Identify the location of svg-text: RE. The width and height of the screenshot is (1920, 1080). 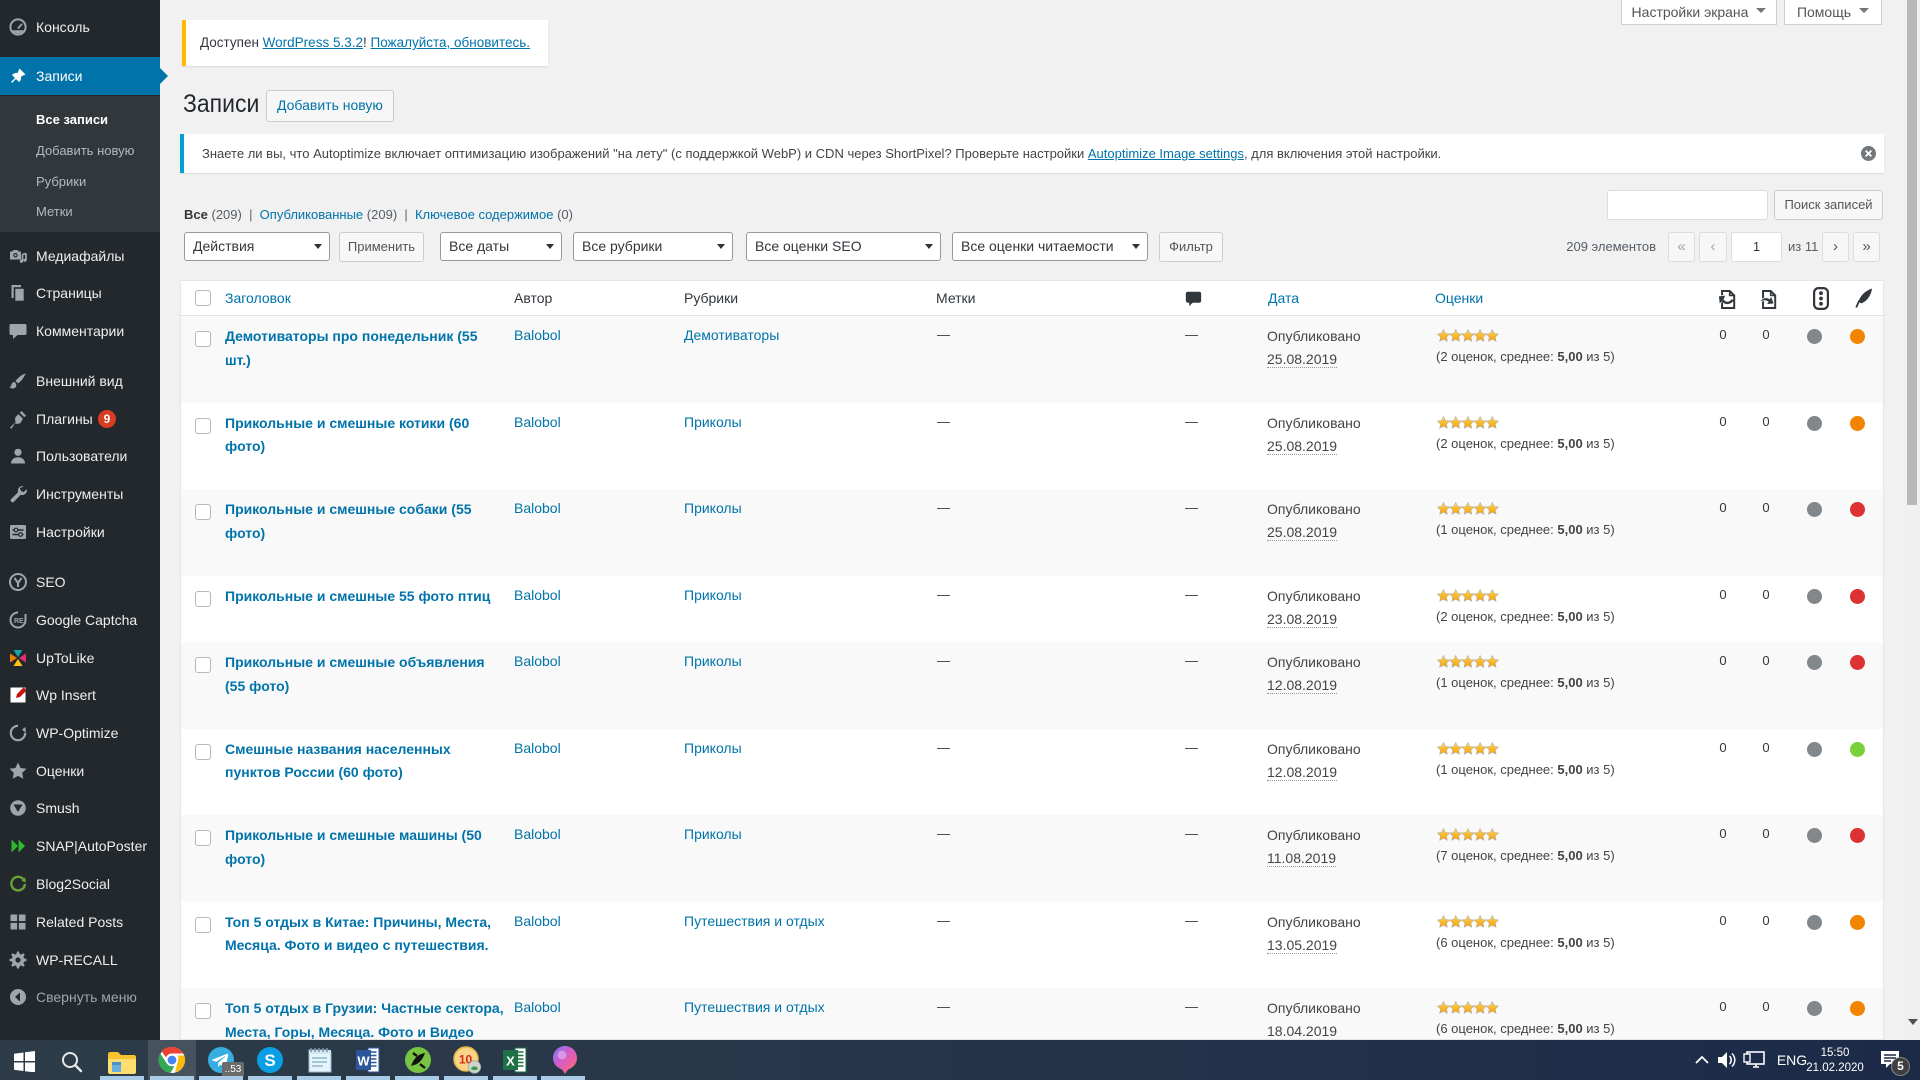
(19, 621).